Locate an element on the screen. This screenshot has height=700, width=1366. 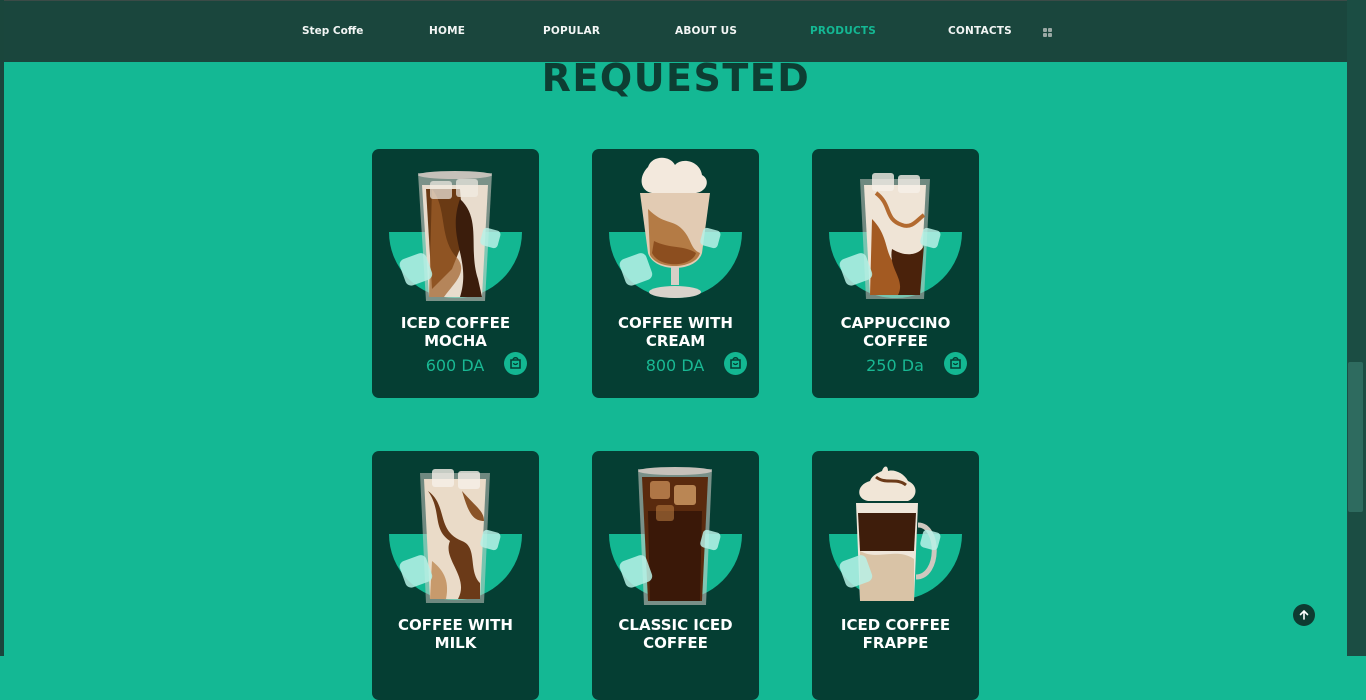
product-card: ICED COFFEE MOCHA 600 DA is located at coordinates (455, 273).